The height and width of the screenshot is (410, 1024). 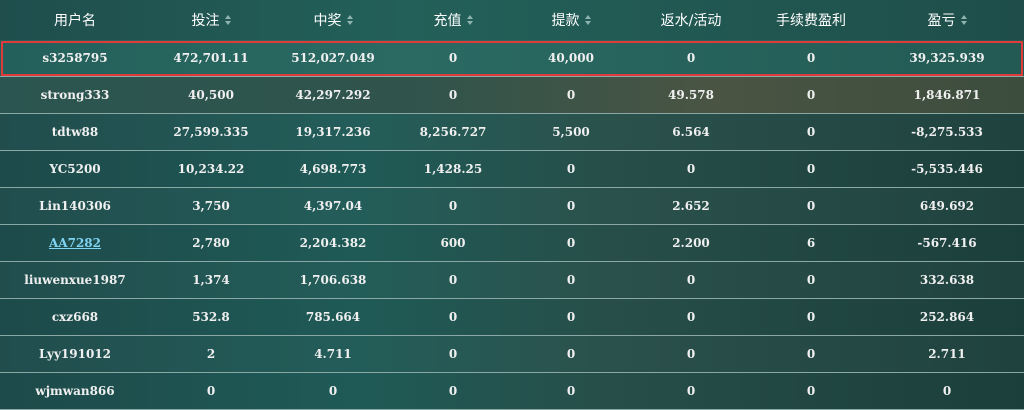 I want to click on cell-username: wjmwan866, so click(x=75, y=391).